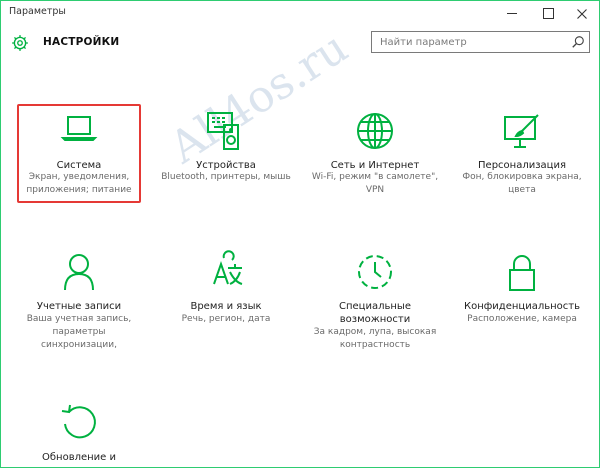 This screenshot has width=600, height=468. I want to click on selection-highlight, so click(79, 153).